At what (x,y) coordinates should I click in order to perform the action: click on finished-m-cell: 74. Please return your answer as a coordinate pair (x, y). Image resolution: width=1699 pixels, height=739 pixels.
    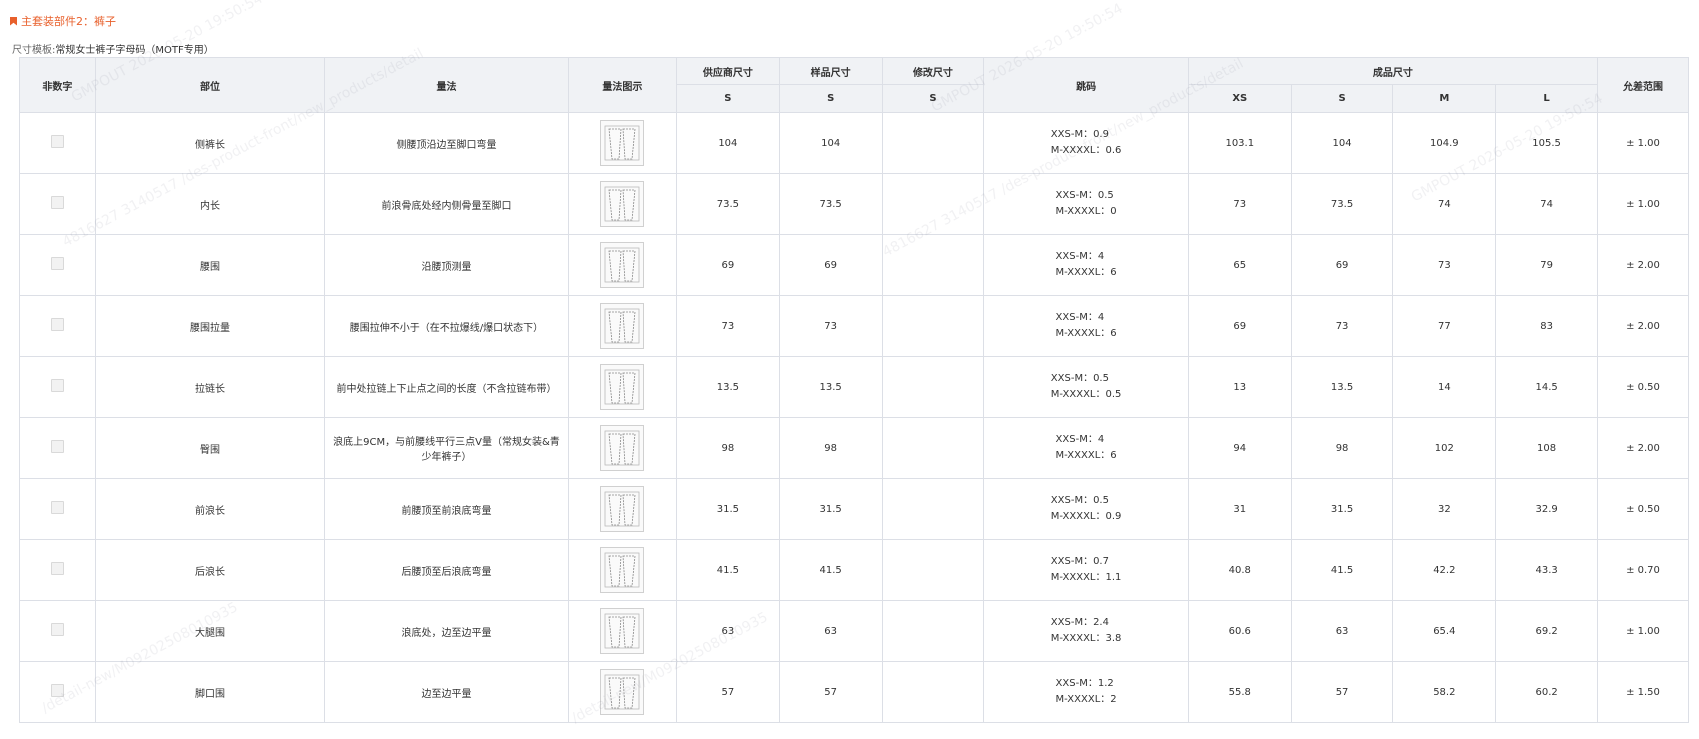
    Looking at the image, I should click on (1444, 204).